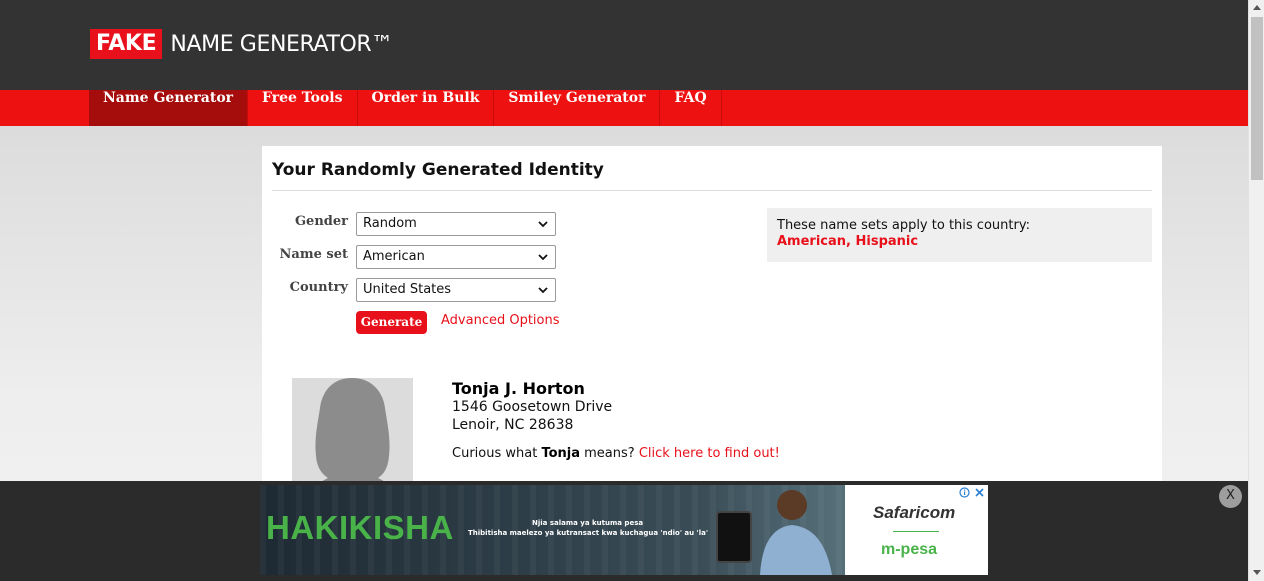 This screenshot has width=1264, height=581. I want to click on avatar-silhouette-icon, so click(352, 438).